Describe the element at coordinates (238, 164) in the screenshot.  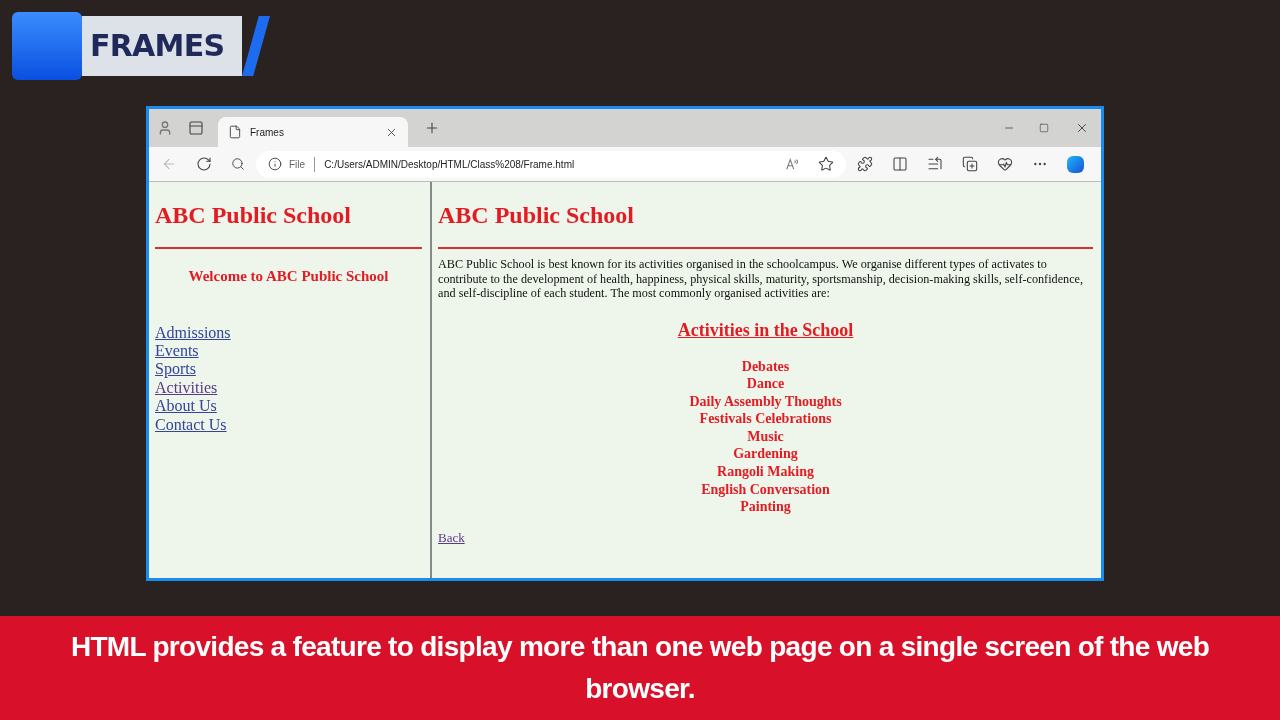
I see `search-icon` at that location.